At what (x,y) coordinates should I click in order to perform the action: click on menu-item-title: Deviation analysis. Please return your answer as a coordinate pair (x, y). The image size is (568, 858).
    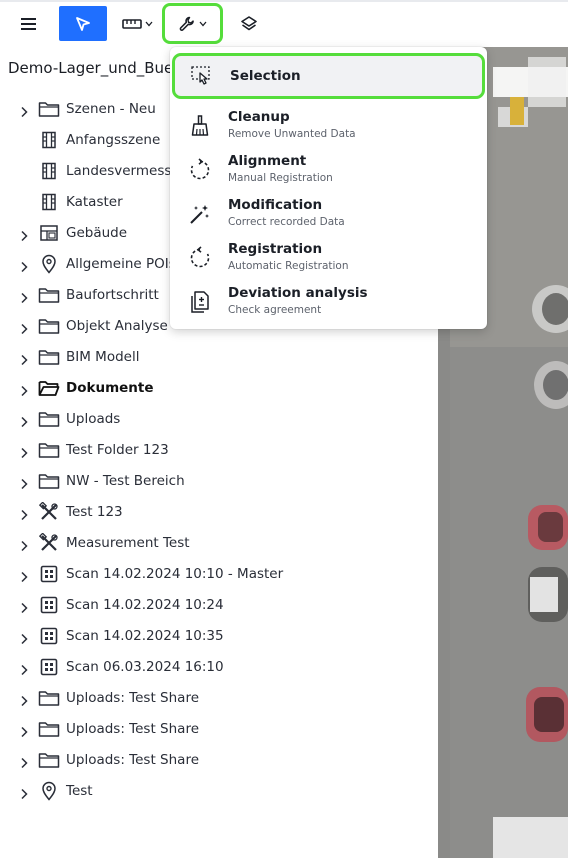
    Looking at the image, I should click on (298, 293).